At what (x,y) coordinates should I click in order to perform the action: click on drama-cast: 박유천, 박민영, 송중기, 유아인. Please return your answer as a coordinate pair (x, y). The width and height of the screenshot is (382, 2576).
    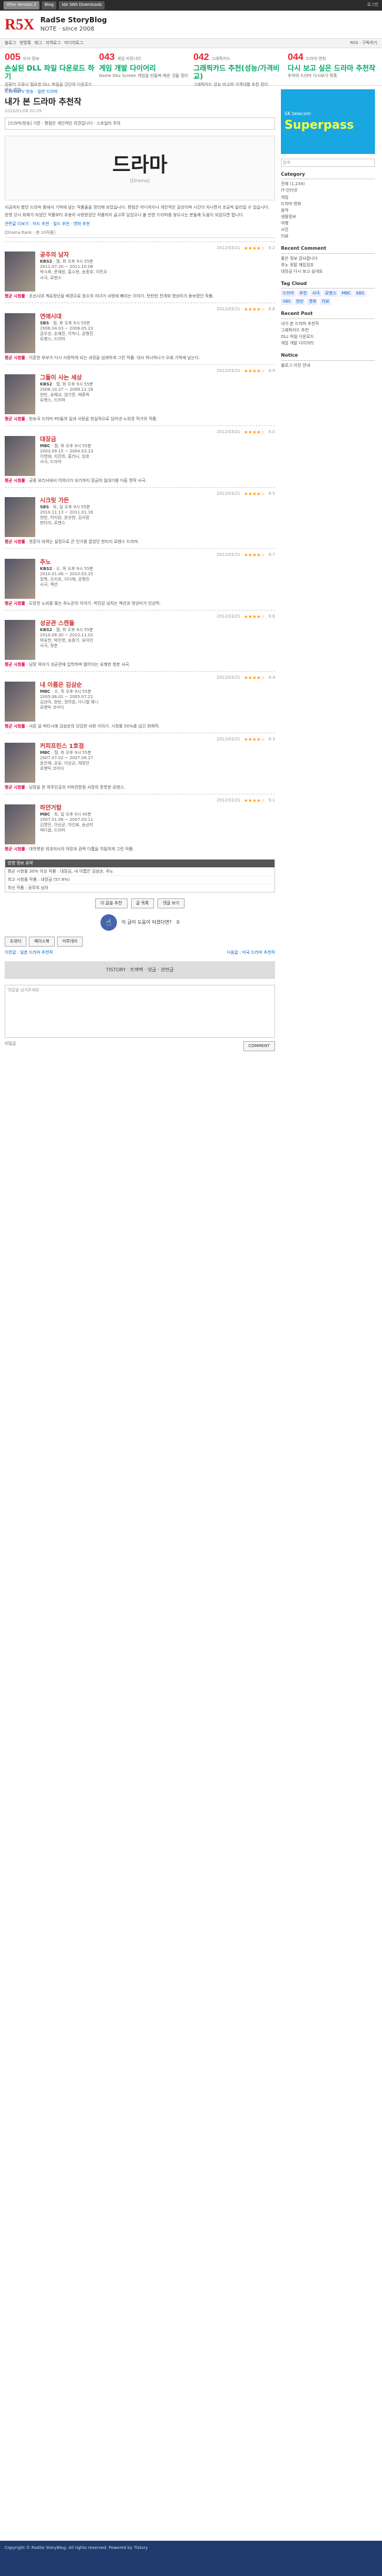
    Looking at the image, I should click on (66, 641).